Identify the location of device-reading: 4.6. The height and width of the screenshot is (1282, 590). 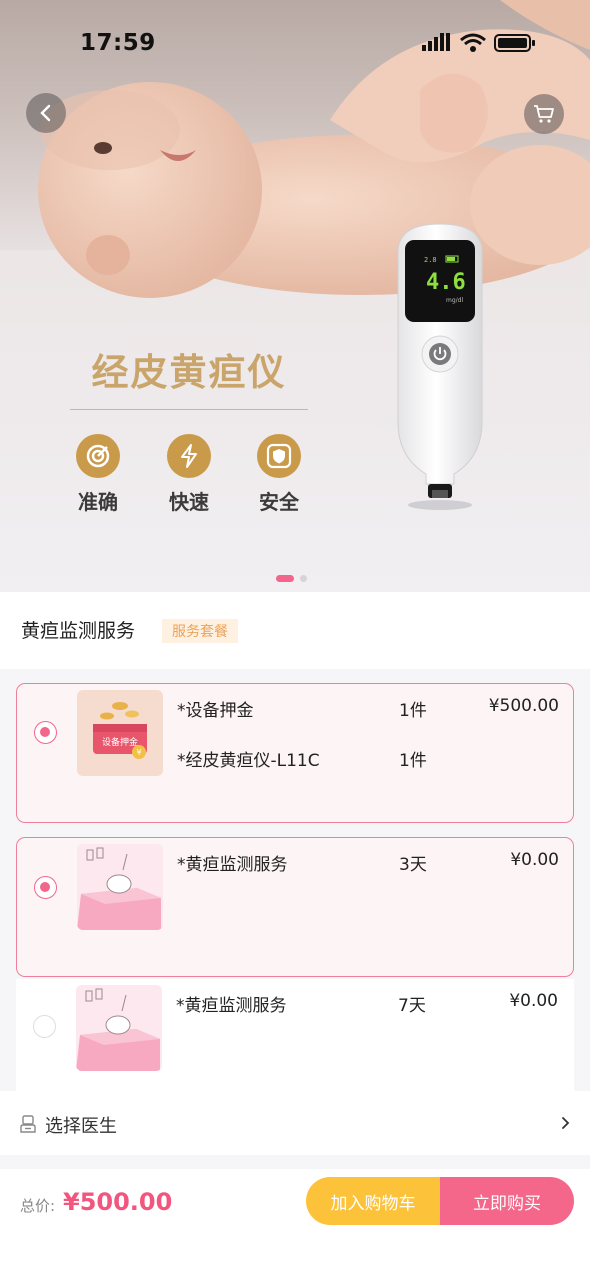
(446, 282).